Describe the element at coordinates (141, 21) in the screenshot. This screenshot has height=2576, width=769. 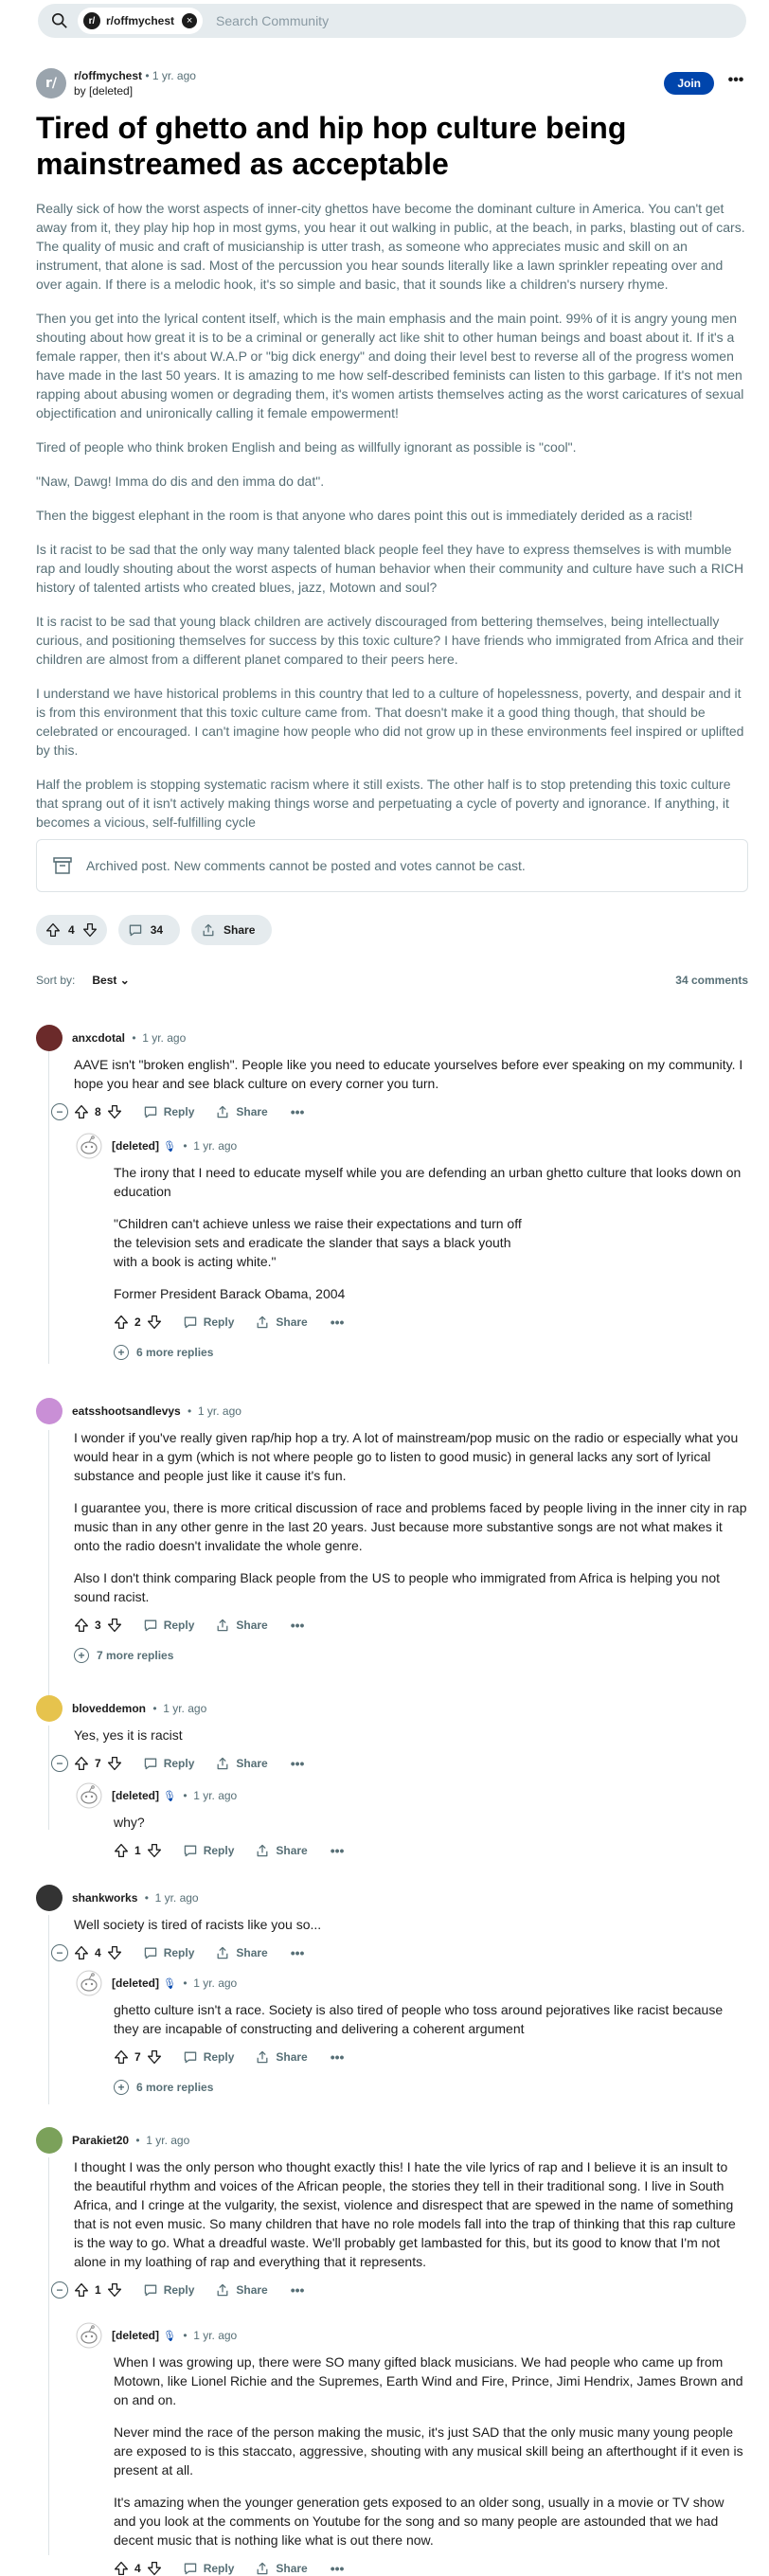
I see `subreddit-chip: r/ r/offmychest ×` at that location.